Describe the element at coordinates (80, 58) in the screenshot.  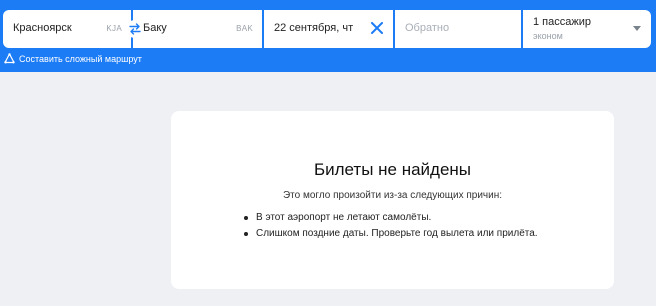
I see `complex-route-label: Составить сложный маршрут` at that location.